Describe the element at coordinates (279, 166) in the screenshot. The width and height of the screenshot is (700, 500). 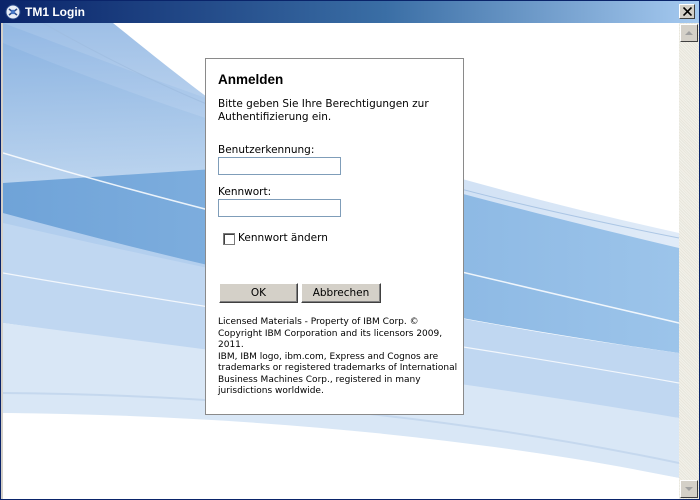
I see `username-input` at that location.